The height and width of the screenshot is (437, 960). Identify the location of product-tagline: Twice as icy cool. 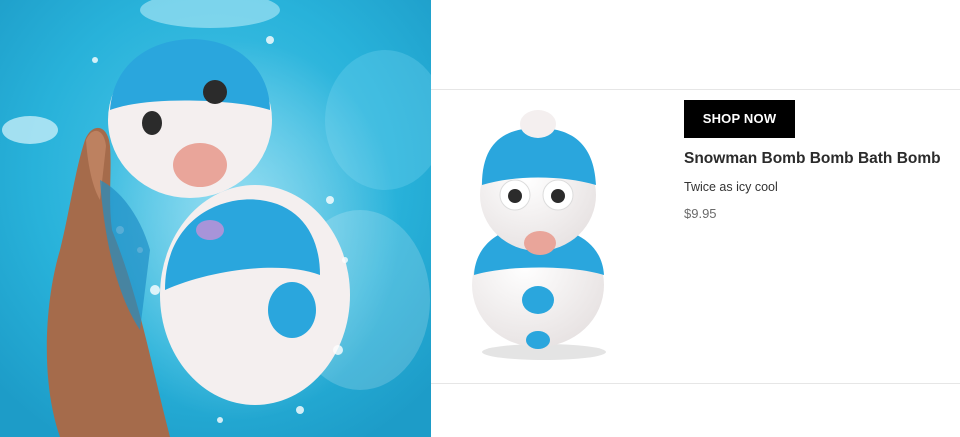
(731, 187).